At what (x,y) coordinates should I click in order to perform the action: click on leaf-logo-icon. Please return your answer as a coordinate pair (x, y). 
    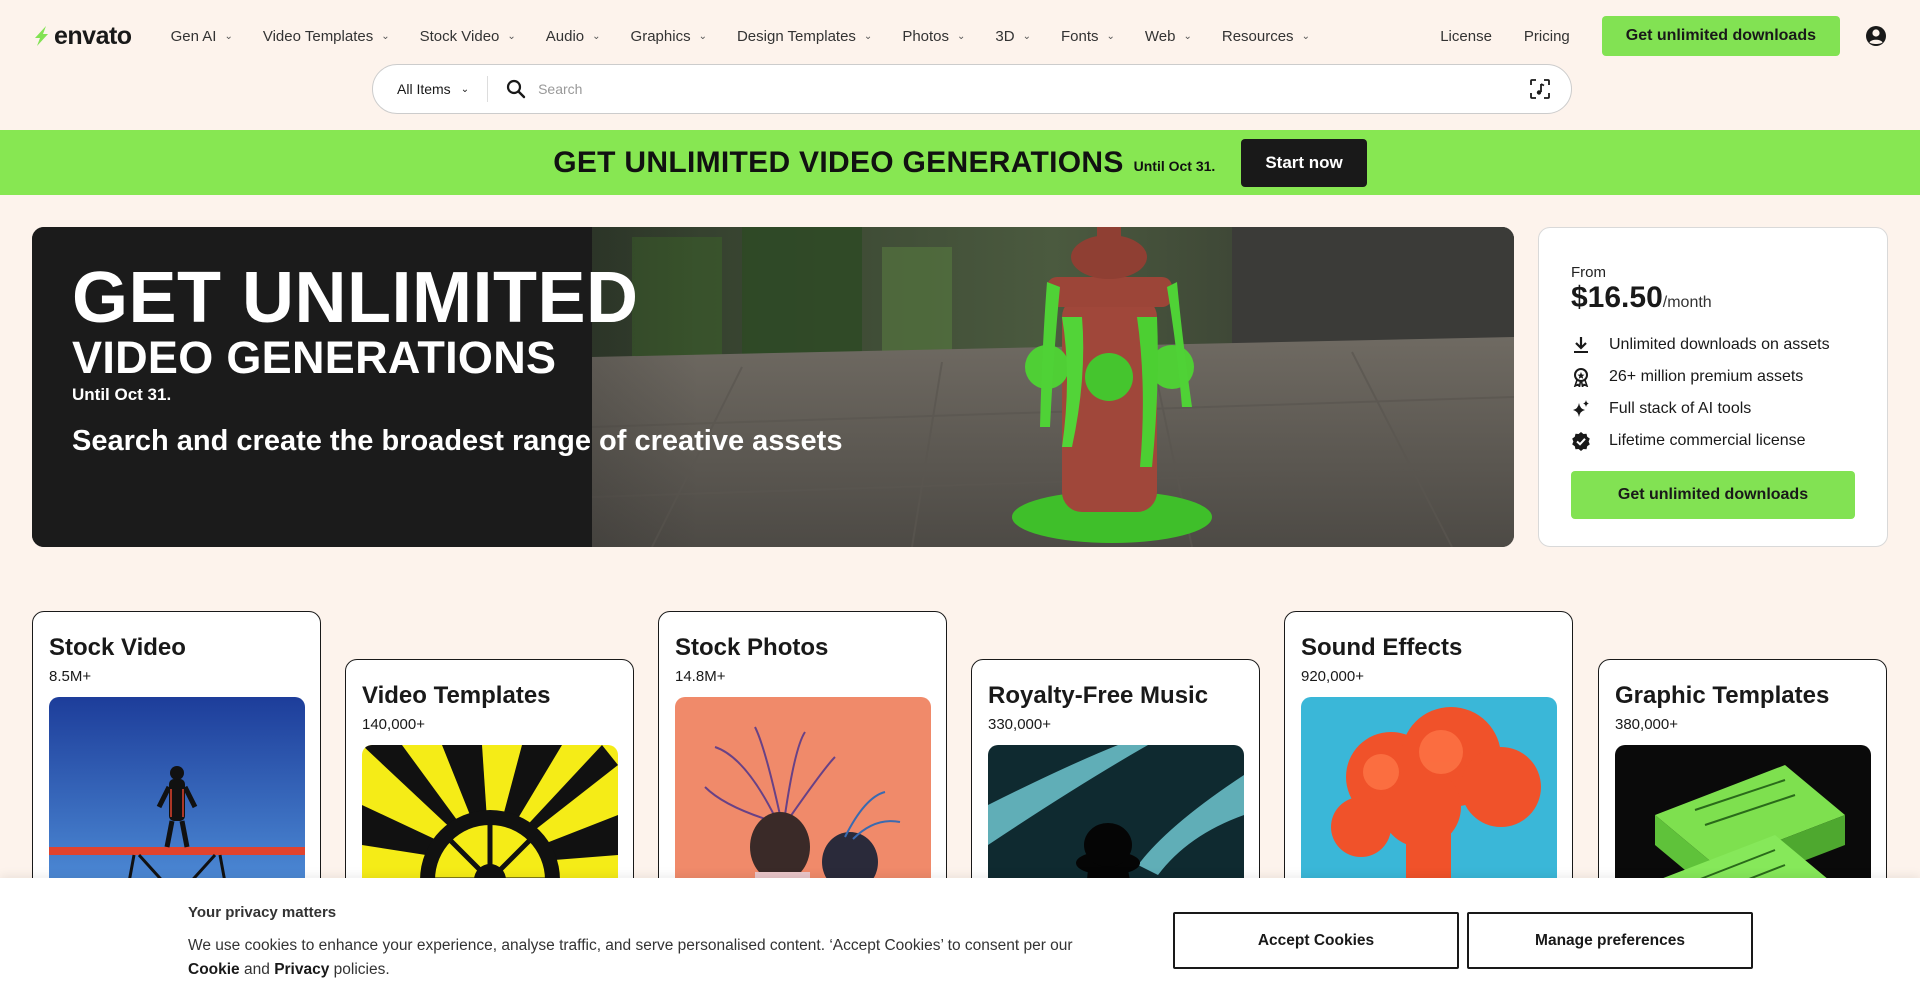
    Looking at the image, I should click on (41, 36).